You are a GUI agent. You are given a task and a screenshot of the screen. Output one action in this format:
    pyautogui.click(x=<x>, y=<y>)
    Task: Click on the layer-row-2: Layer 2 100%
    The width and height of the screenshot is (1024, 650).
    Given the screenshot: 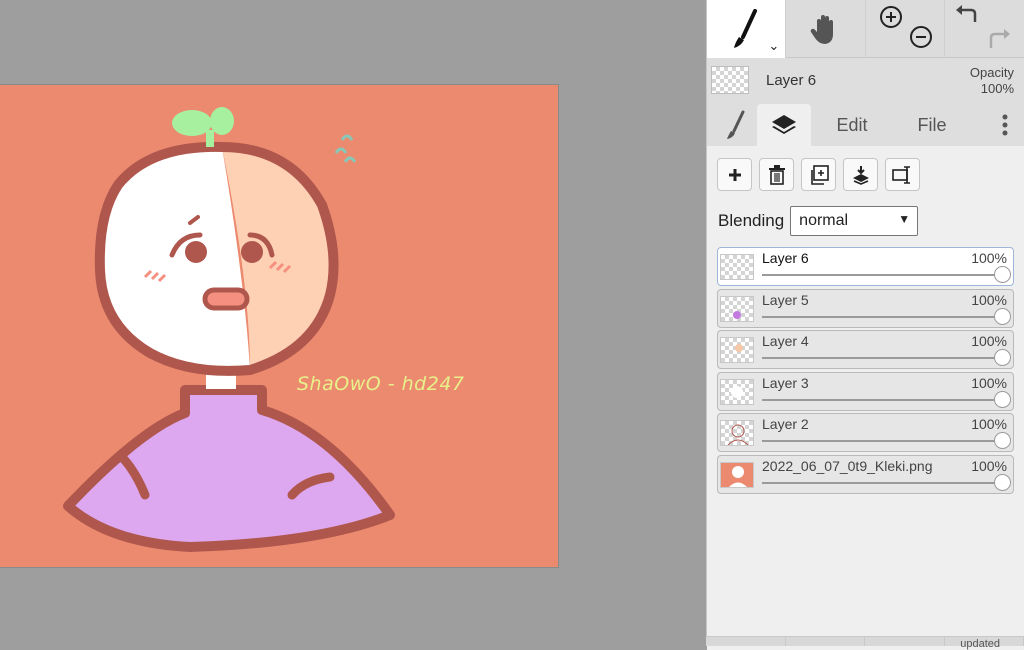 What is the action you would take?
    pyautogui.click(x=865, y=432)
    